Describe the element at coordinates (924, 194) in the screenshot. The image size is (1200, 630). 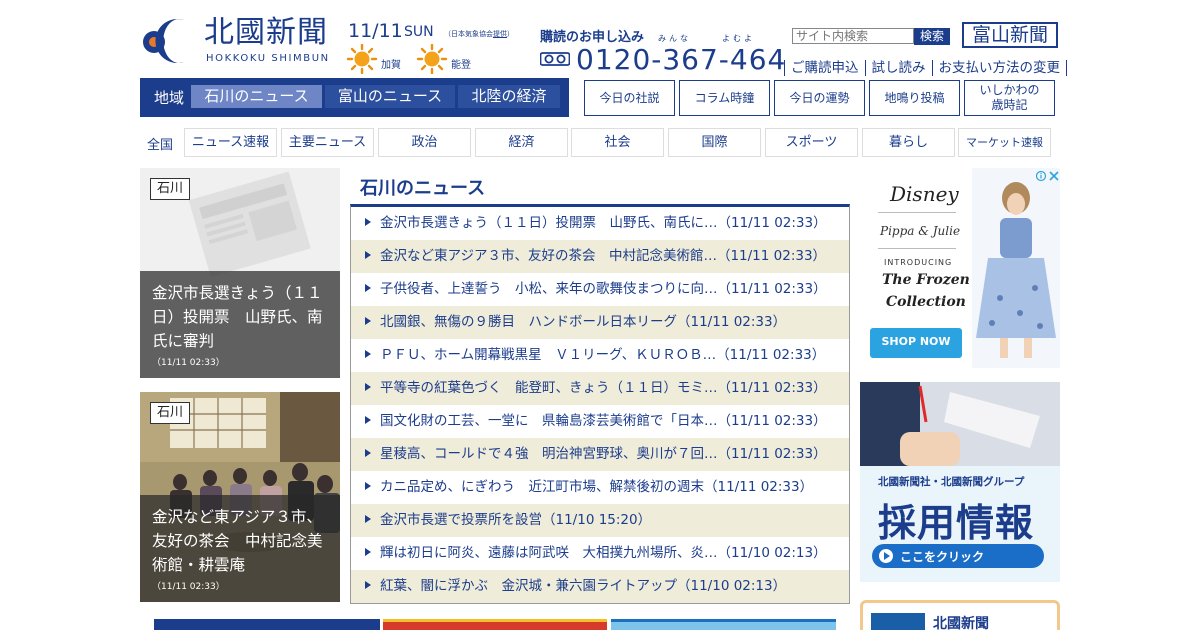
I see `ad-brand: Disney` at that location.